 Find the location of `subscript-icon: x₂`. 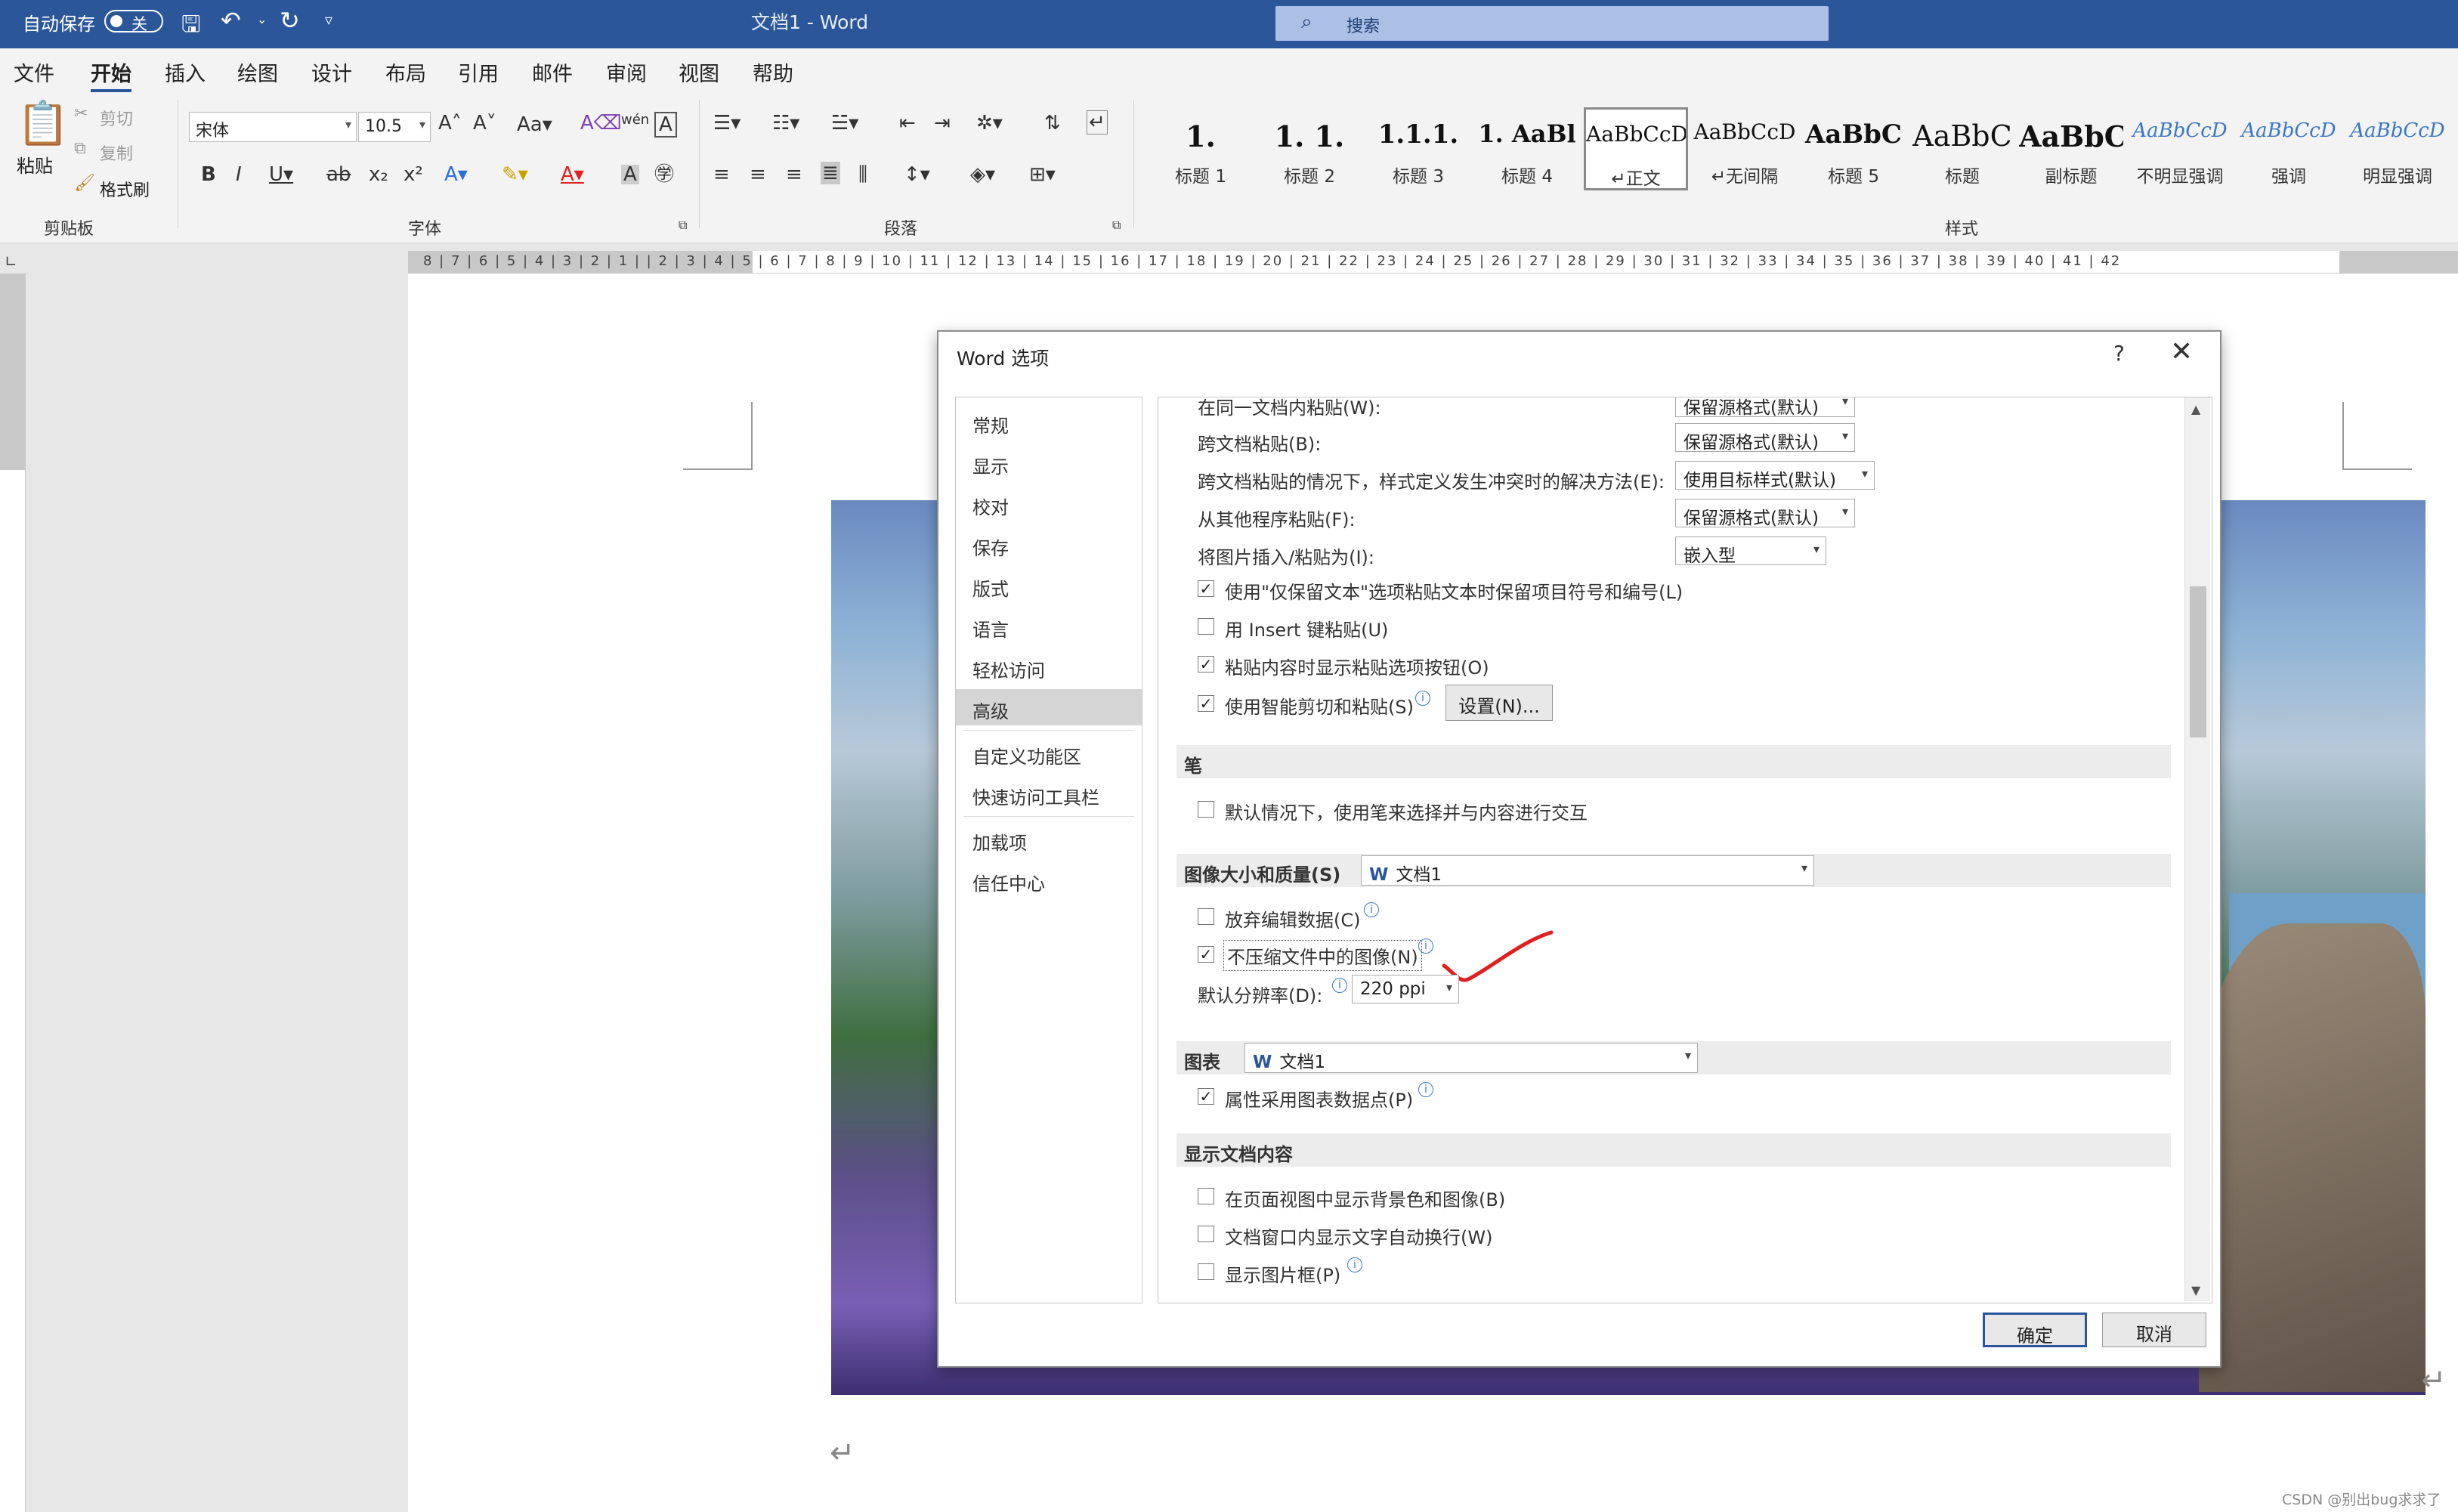

subscript-icon: x₂ is located at coordinates (378, 174).